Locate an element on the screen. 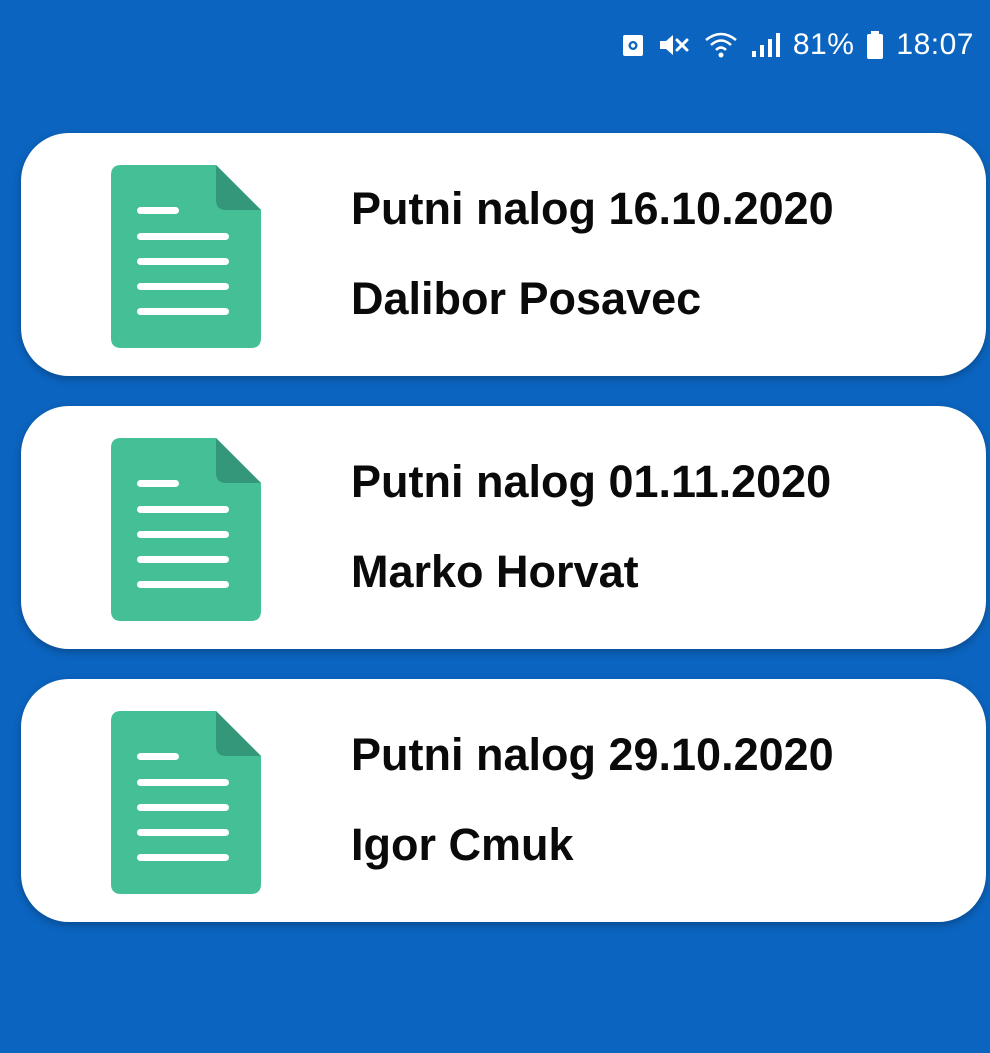 The height and width of the screenshot is (1053, 990). screenshot-icon is located at coordinates (633, 45).